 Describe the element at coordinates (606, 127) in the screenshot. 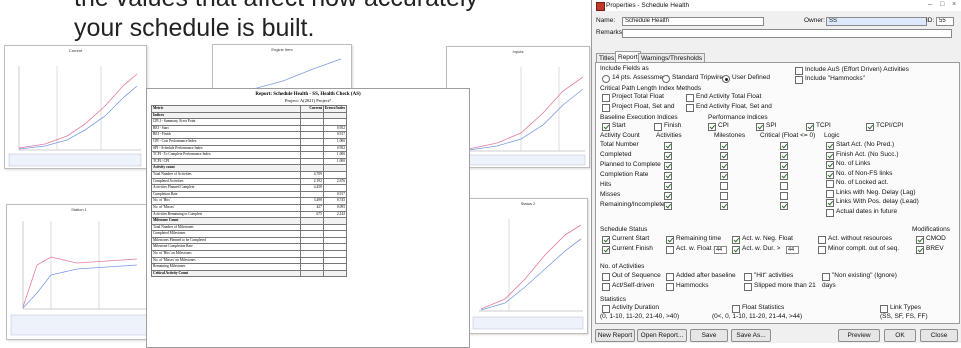

I see `bei-start-checkbox` at that location.